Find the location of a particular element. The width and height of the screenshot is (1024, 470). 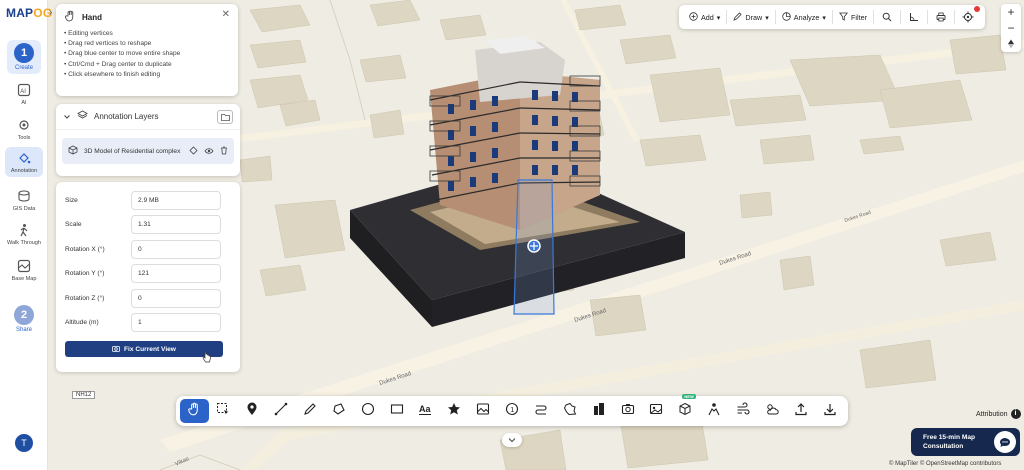

search-icon is located at coordinates (887, 17).